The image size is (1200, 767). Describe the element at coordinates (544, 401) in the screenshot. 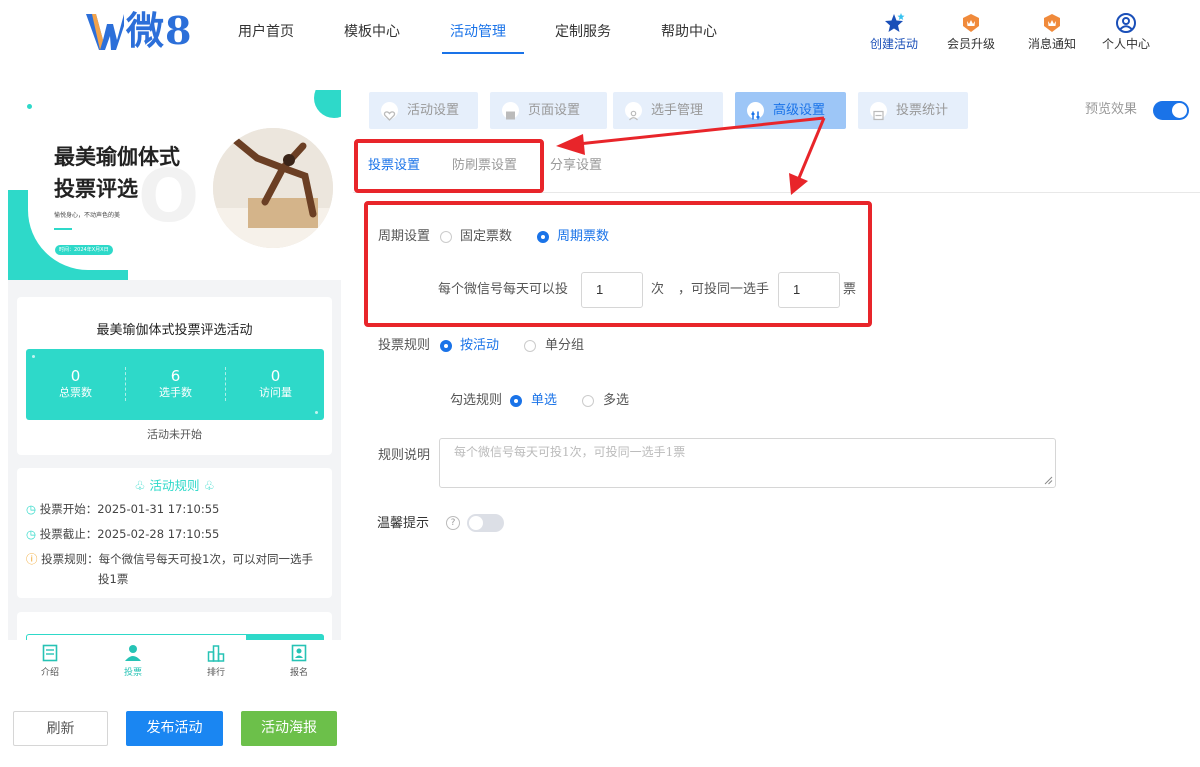

I see `radio-single-choice-label: 单选` at that location.